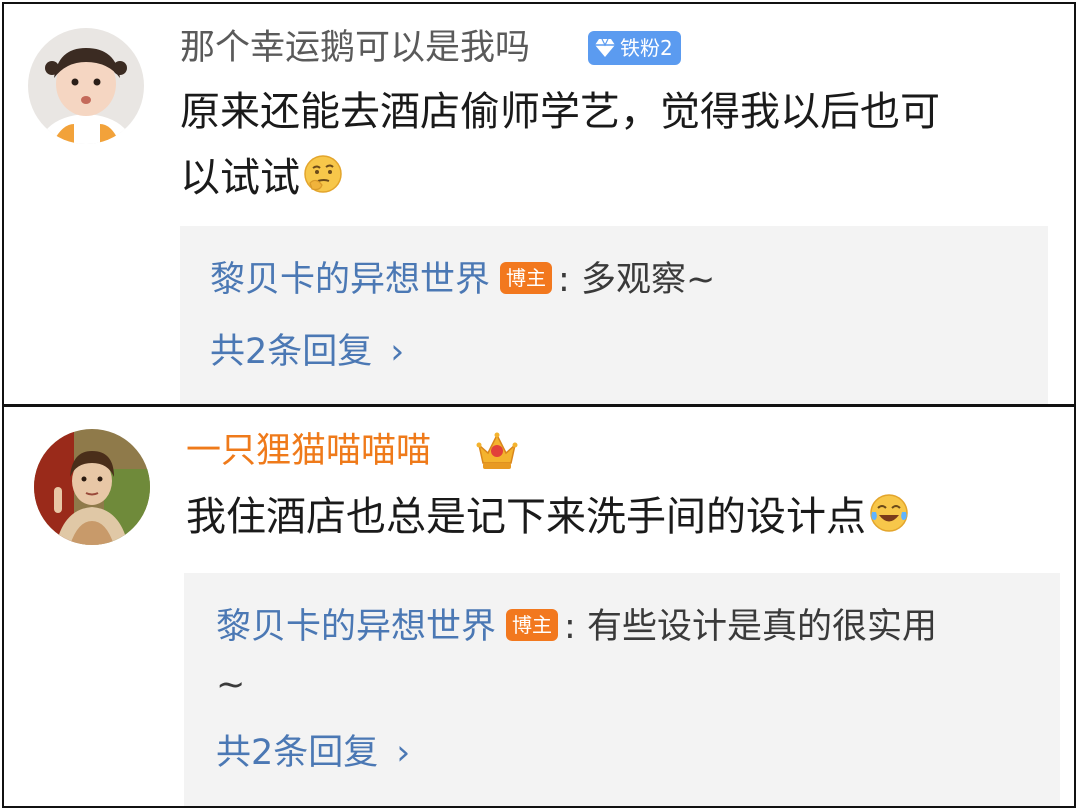 The image size is (1080, 810). Describe the element at coordinates (231, 685) in the screenshot. I see `reply-text-continued: ~` at that location.